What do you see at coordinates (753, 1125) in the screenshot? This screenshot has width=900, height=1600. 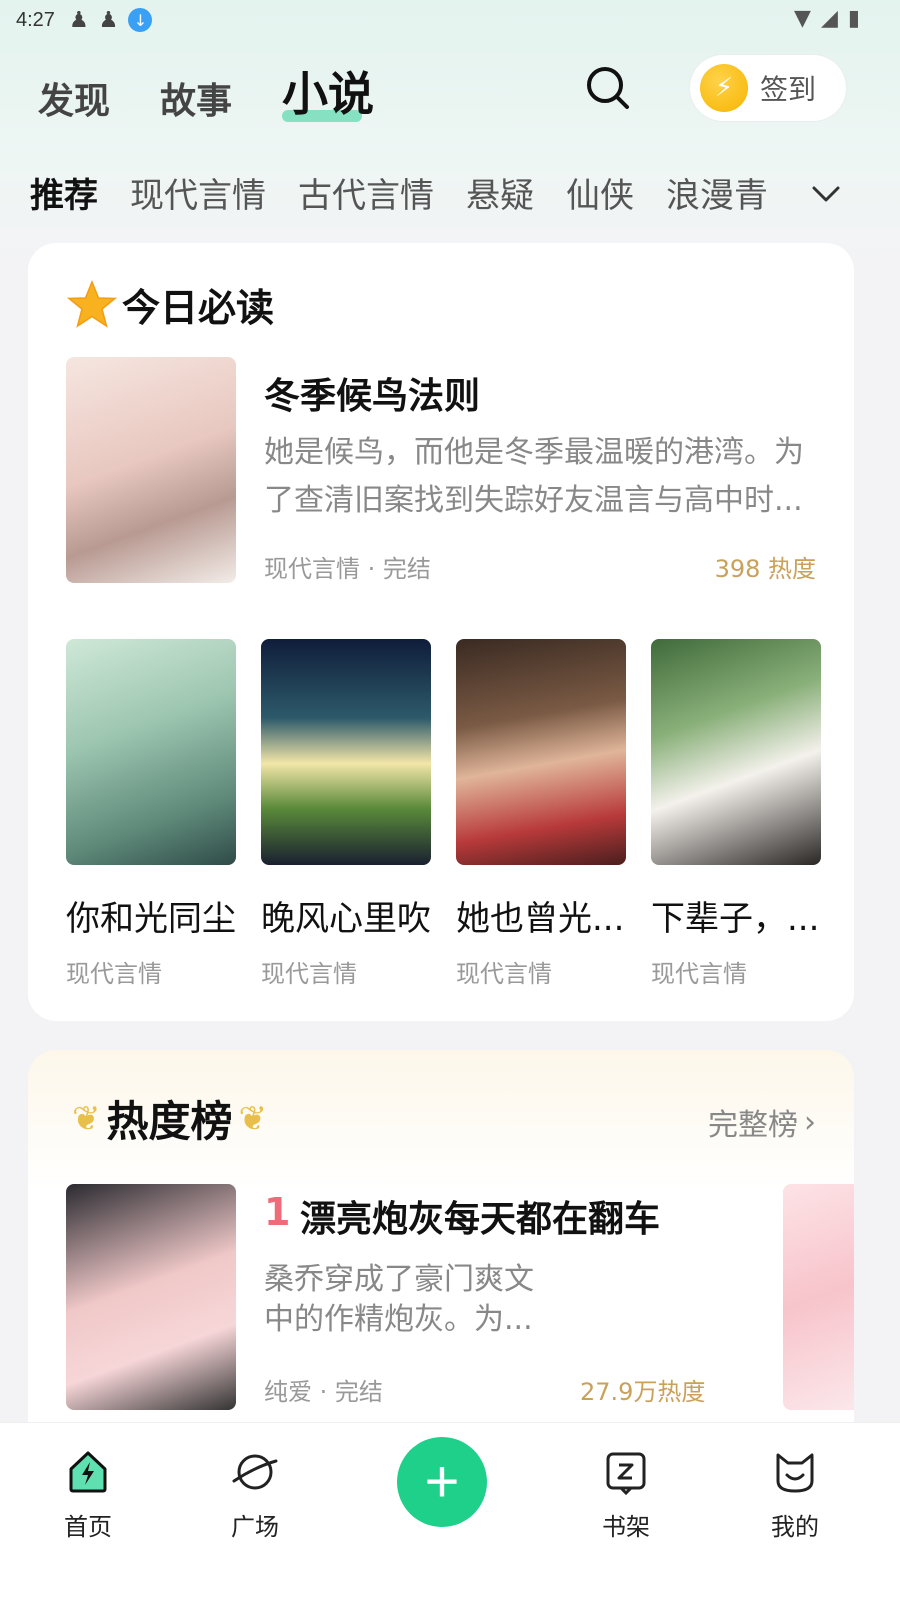 I see `full-ranking-label: 完整榜` at bounding box center [753, 1125].